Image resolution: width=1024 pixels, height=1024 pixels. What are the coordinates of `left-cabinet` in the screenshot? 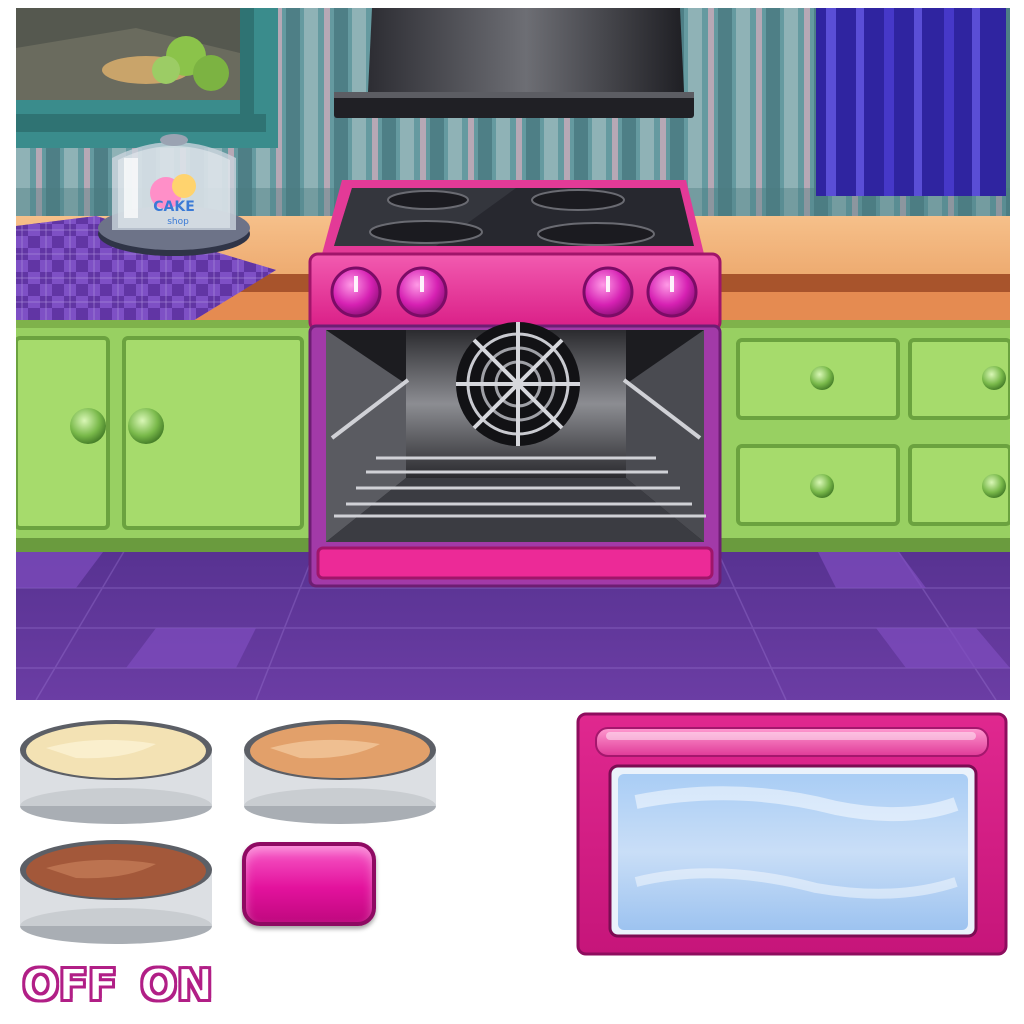 It's located at (165, 436).